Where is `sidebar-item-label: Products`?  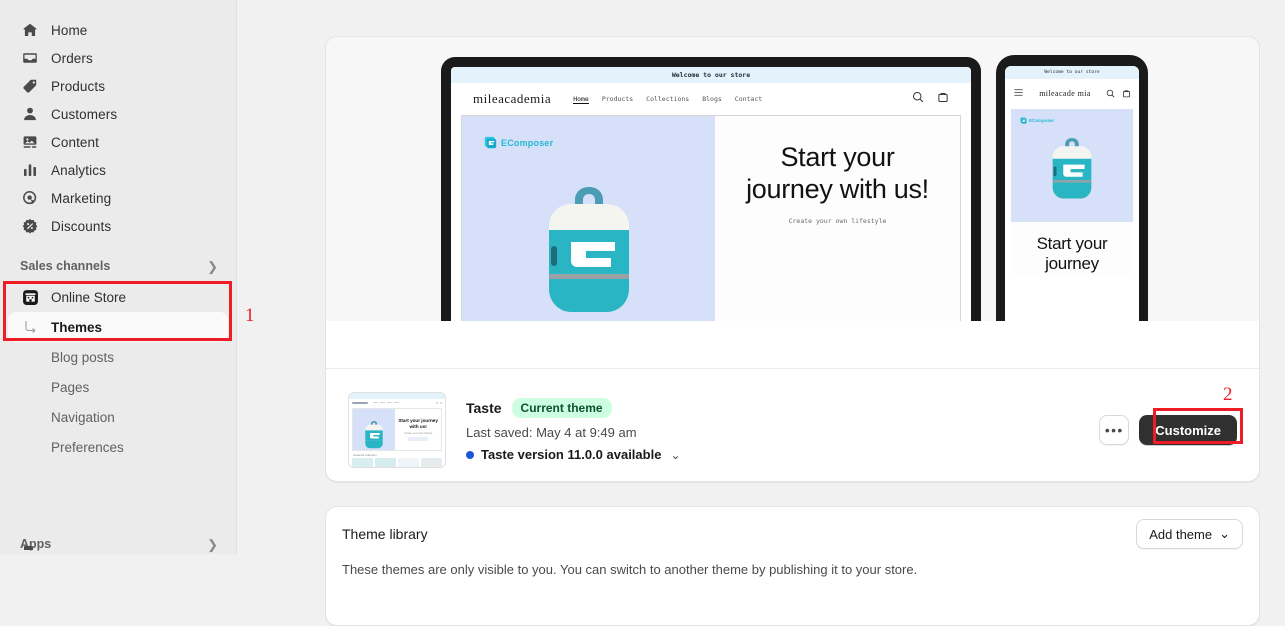
sidebar-item-label: Products is located at coordinates (78, 86).